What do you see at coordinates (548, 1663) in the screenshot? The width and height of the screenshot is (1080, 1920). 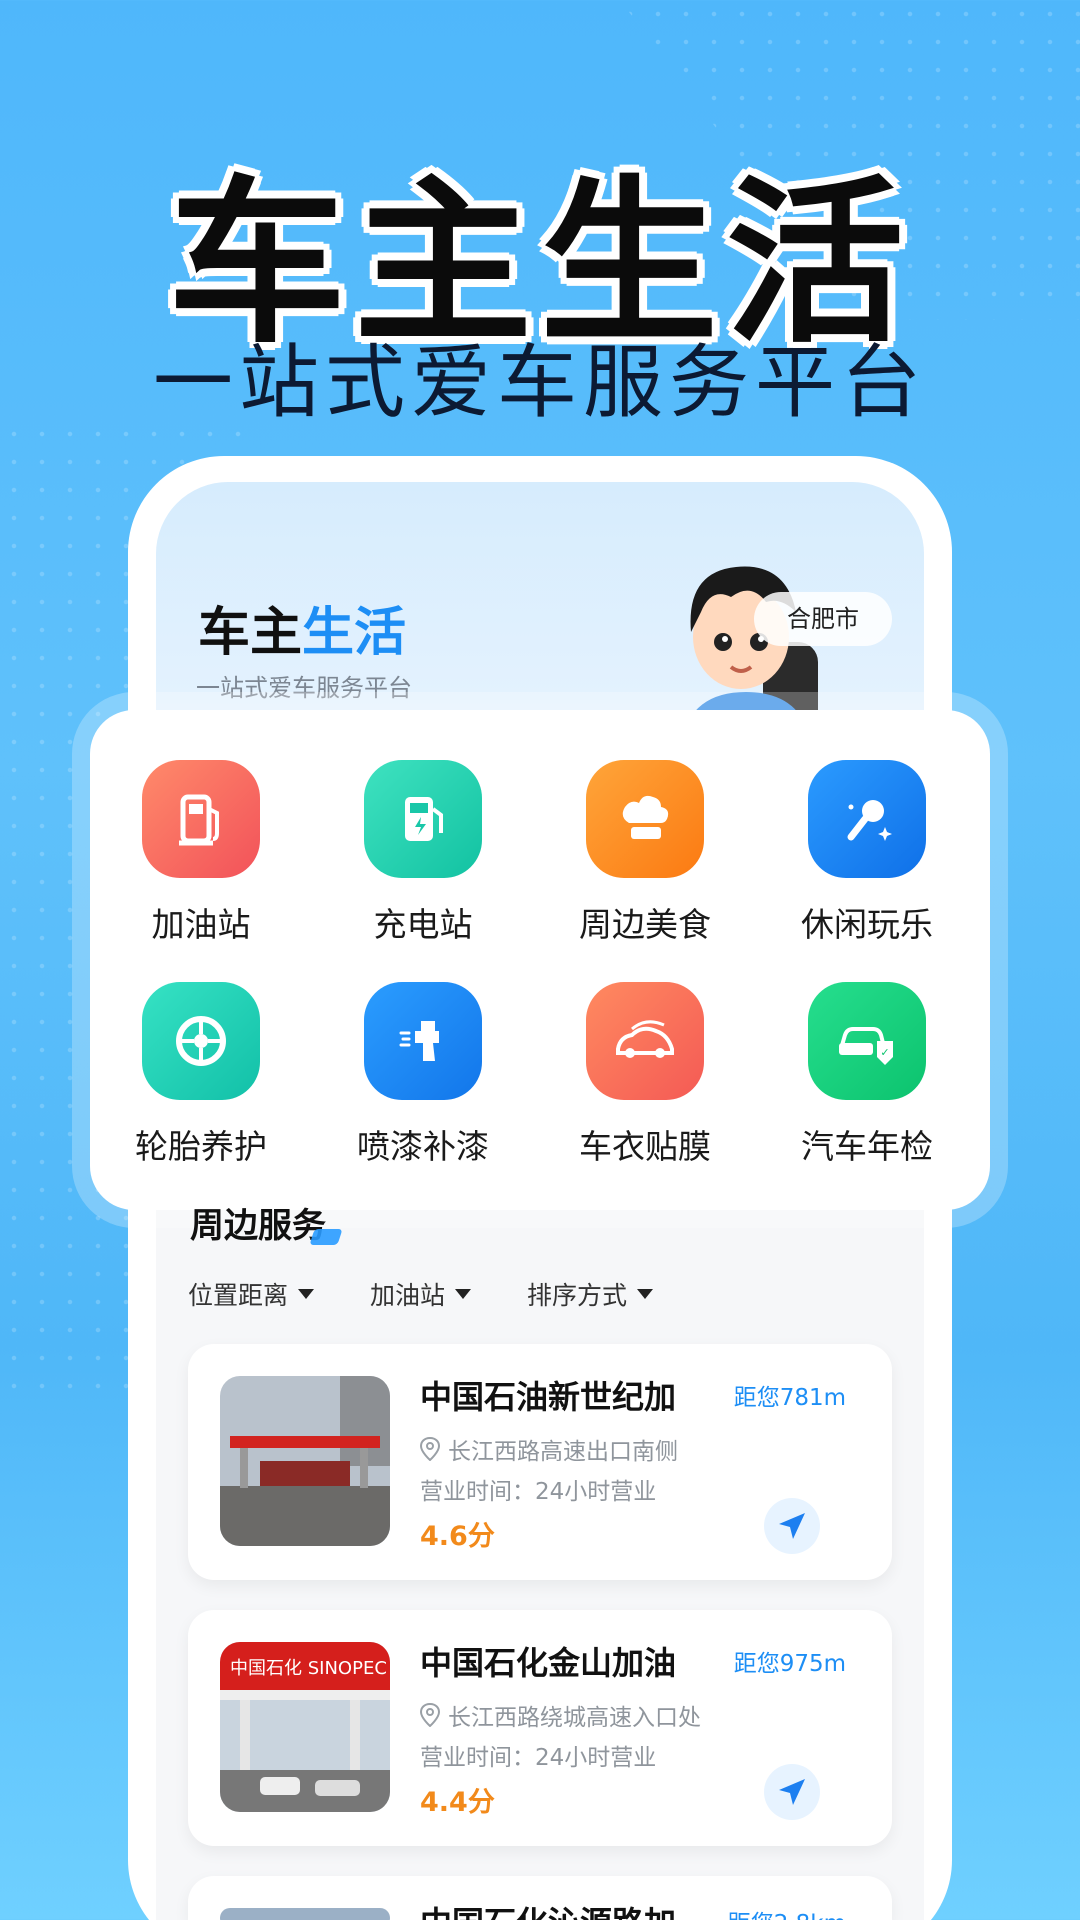 I see `station-name: 中国石化金山加油` at bounding box center [548, 1663].